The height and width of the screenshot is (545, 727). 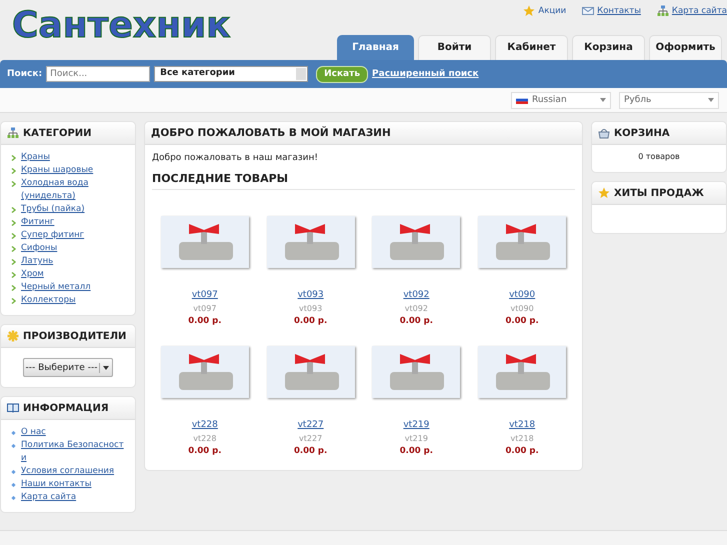 What do you see at coordinates (416, 309) in the screenshot?
I see `product-model: vt092` at bounding box center [416, 309].